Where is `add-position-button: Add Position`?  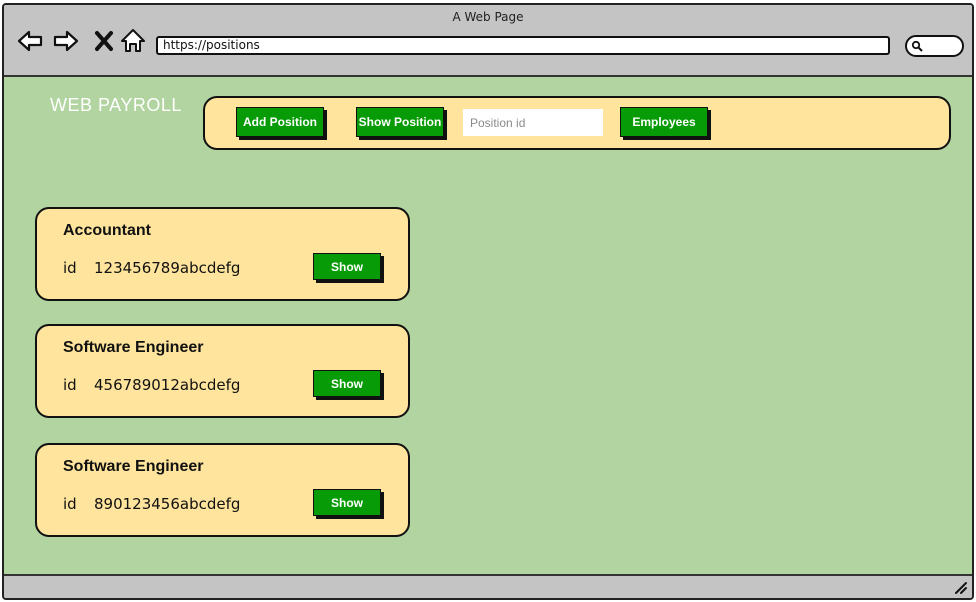
add-position-button: Add Position is located at coordinates (280, 122).